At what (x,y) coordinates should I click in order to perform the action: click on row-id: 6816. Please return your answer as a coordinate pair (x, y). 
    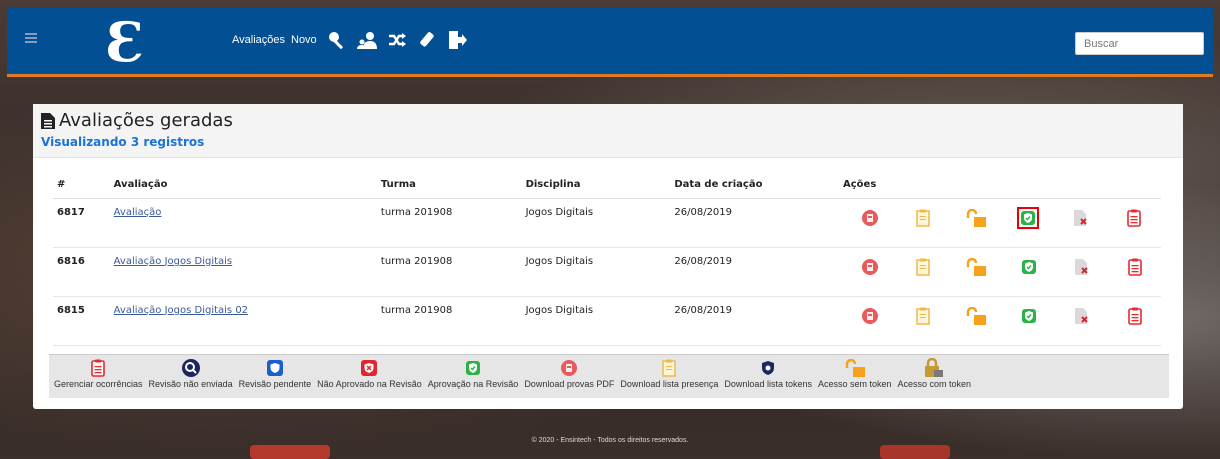
    Looking at the image, I should click on (81, 272).